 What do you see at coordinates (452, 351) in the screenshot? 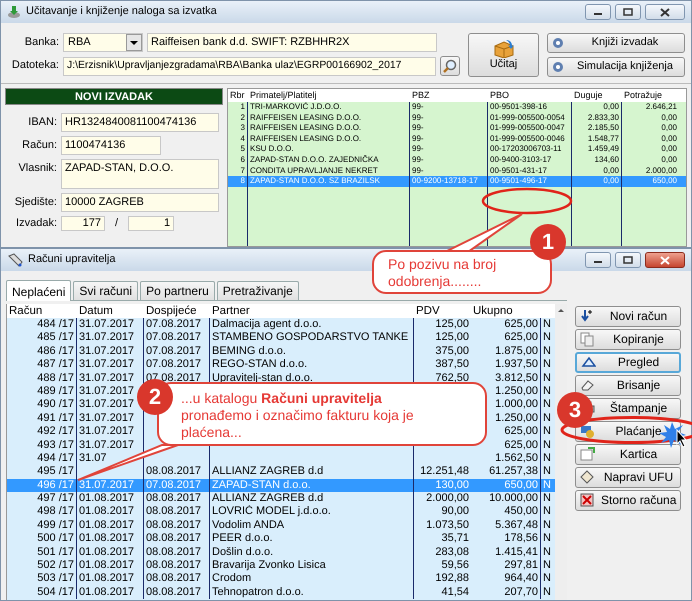
I see `table-cell-text: 375,00` at bounding box center [452, 351].